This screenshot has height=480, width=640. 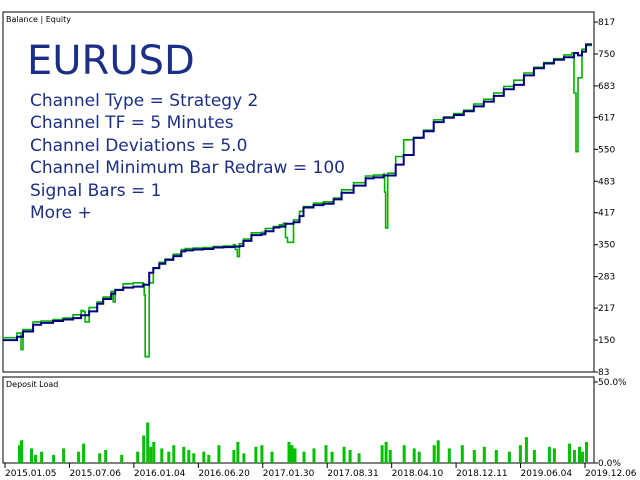 What do you see at coordinates (482, 474) in the screenshot?
I see `x-tick-label: 2018.12.11` at bounding box center [482, 474].